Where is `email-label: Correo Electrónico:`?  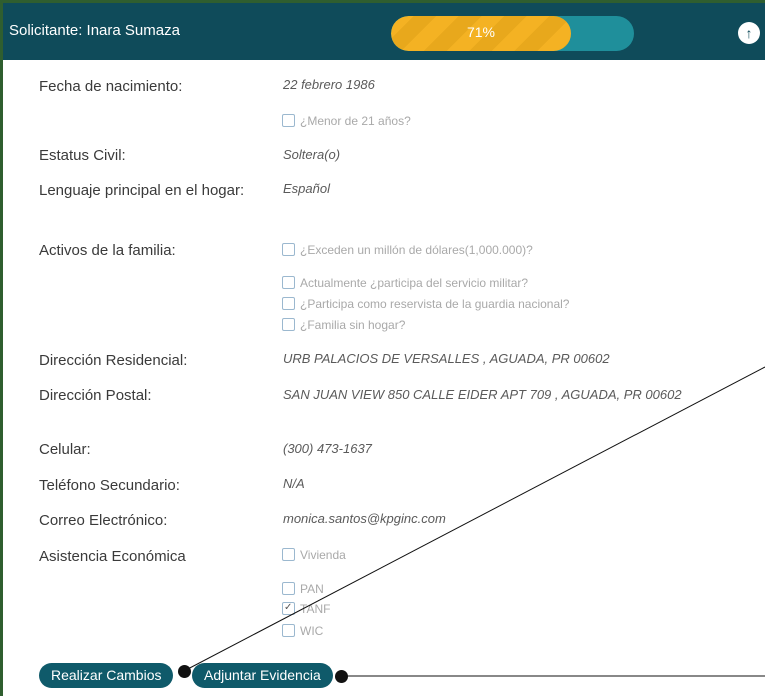
email-label: Correo Electrónico: is located at coordinates (103, 520).